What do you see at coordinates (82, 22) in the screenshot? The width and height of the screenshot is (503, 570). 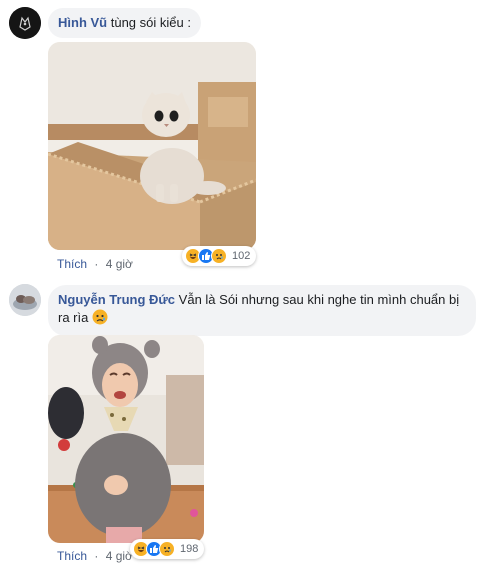 I see `comment-author: Hình Vũ` at bounding box center [82, 22].